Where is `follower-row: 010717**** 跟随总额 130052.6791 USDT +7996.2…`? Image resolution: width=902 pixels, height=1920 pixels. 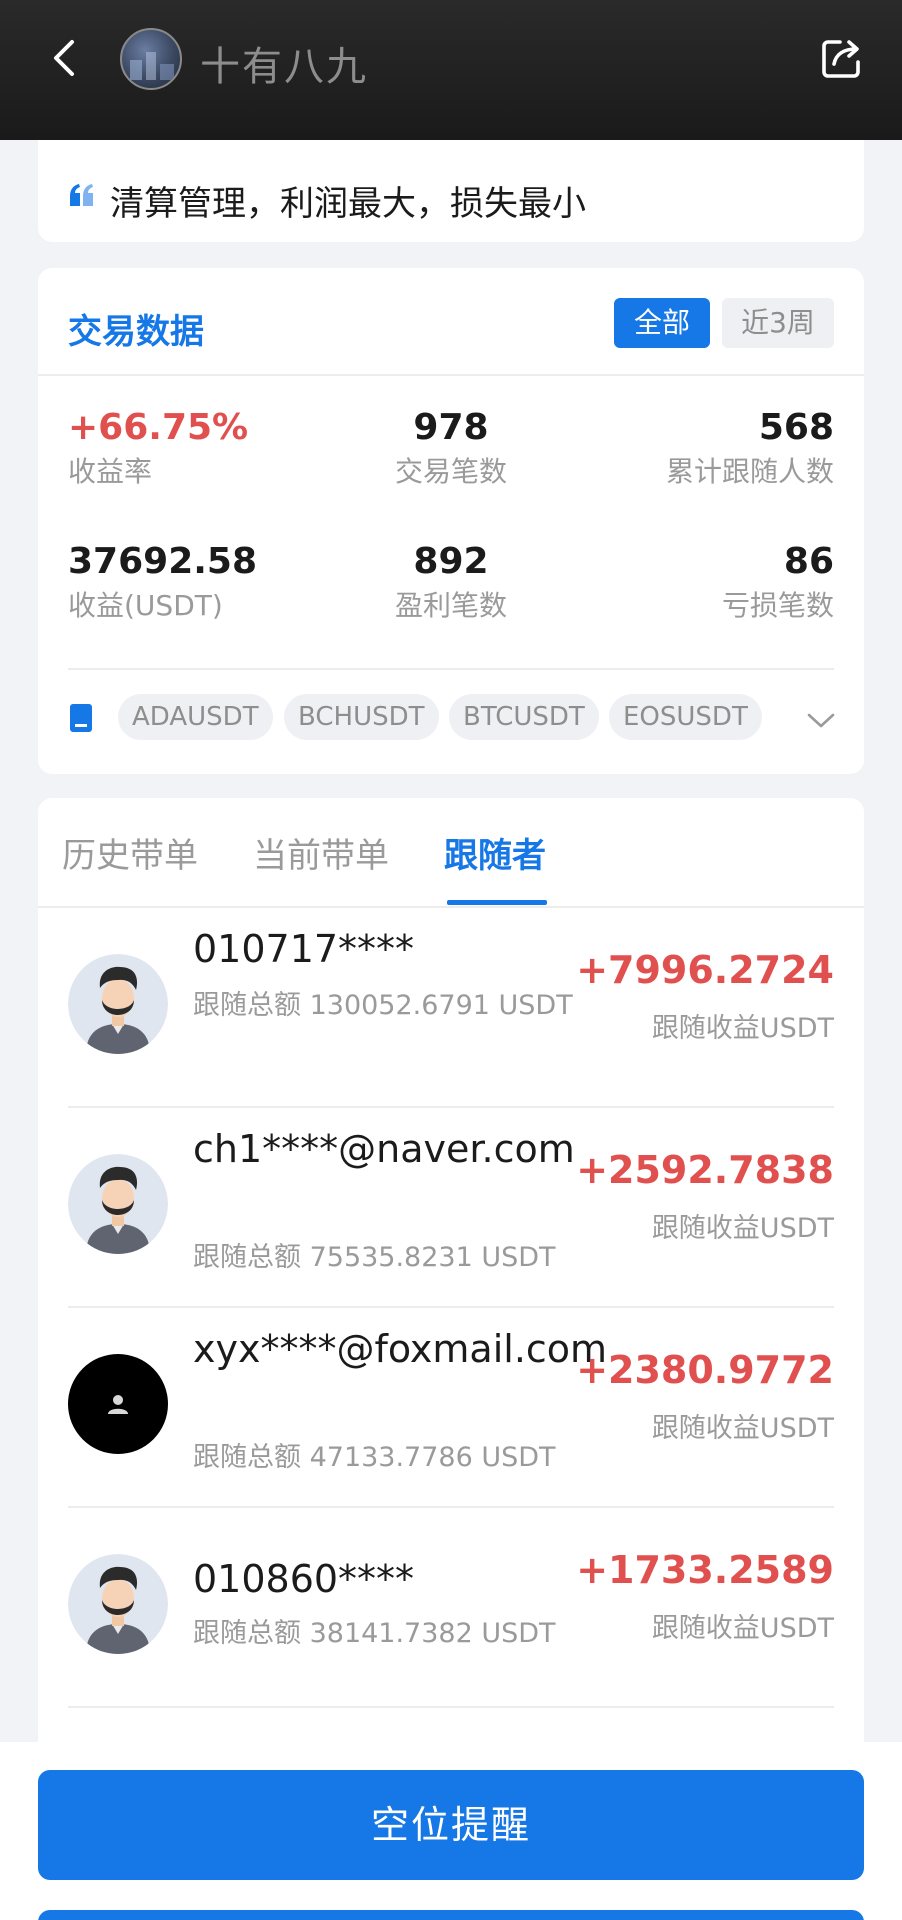 follower-row: 010717**** 跟随总额 130052.6791 USDT +7996.2… is located at coordinates (451, 1008).